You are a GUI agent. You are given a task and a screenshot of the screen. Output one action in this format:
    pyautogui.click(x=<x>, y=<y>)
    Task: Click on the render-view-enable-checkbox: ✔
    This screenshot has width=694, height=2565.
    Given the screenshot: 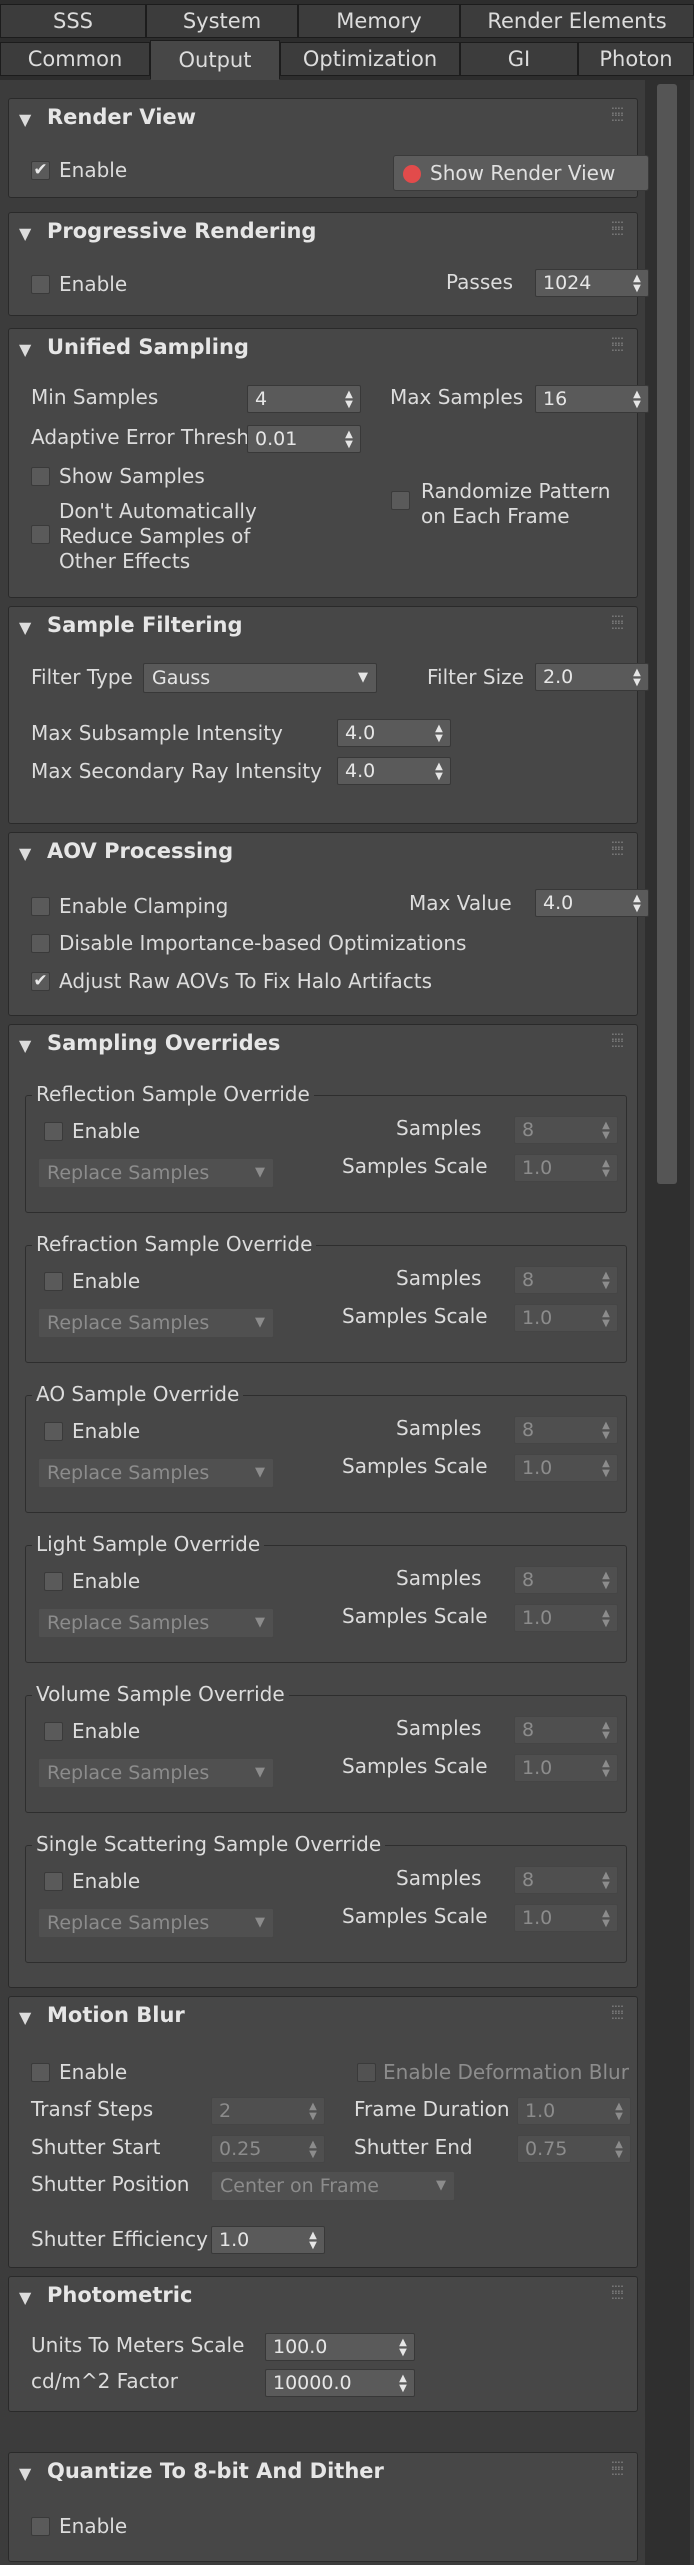 What is the action you would take?
    pyautogui.click(x=40, y=170)
    